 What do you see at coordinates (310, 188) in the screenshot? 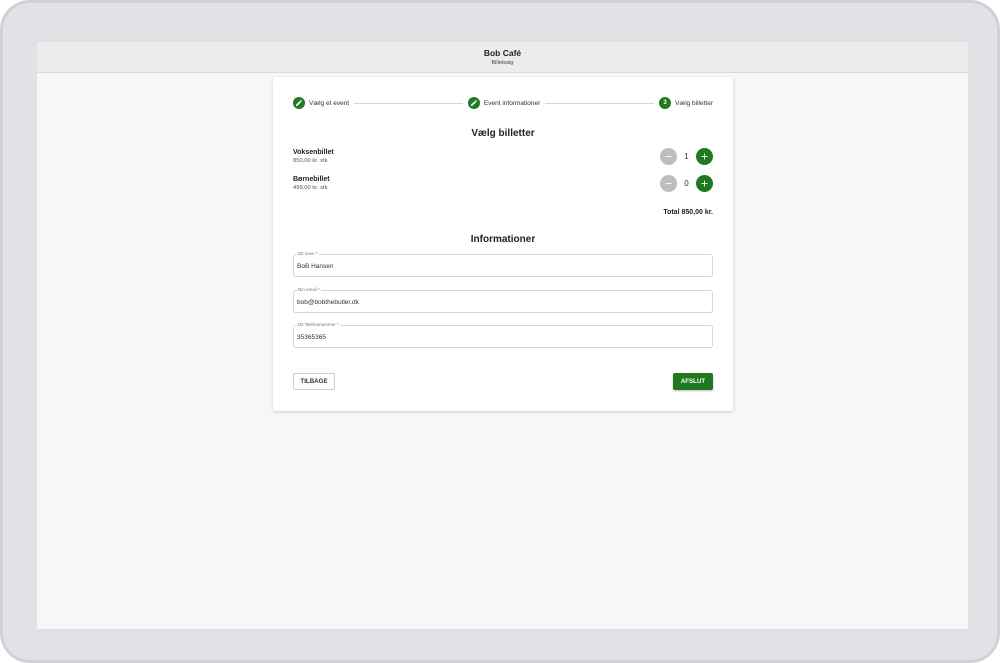
I see `ticket-price: 499,00 kr. stk` at bounding box center [310, 188].